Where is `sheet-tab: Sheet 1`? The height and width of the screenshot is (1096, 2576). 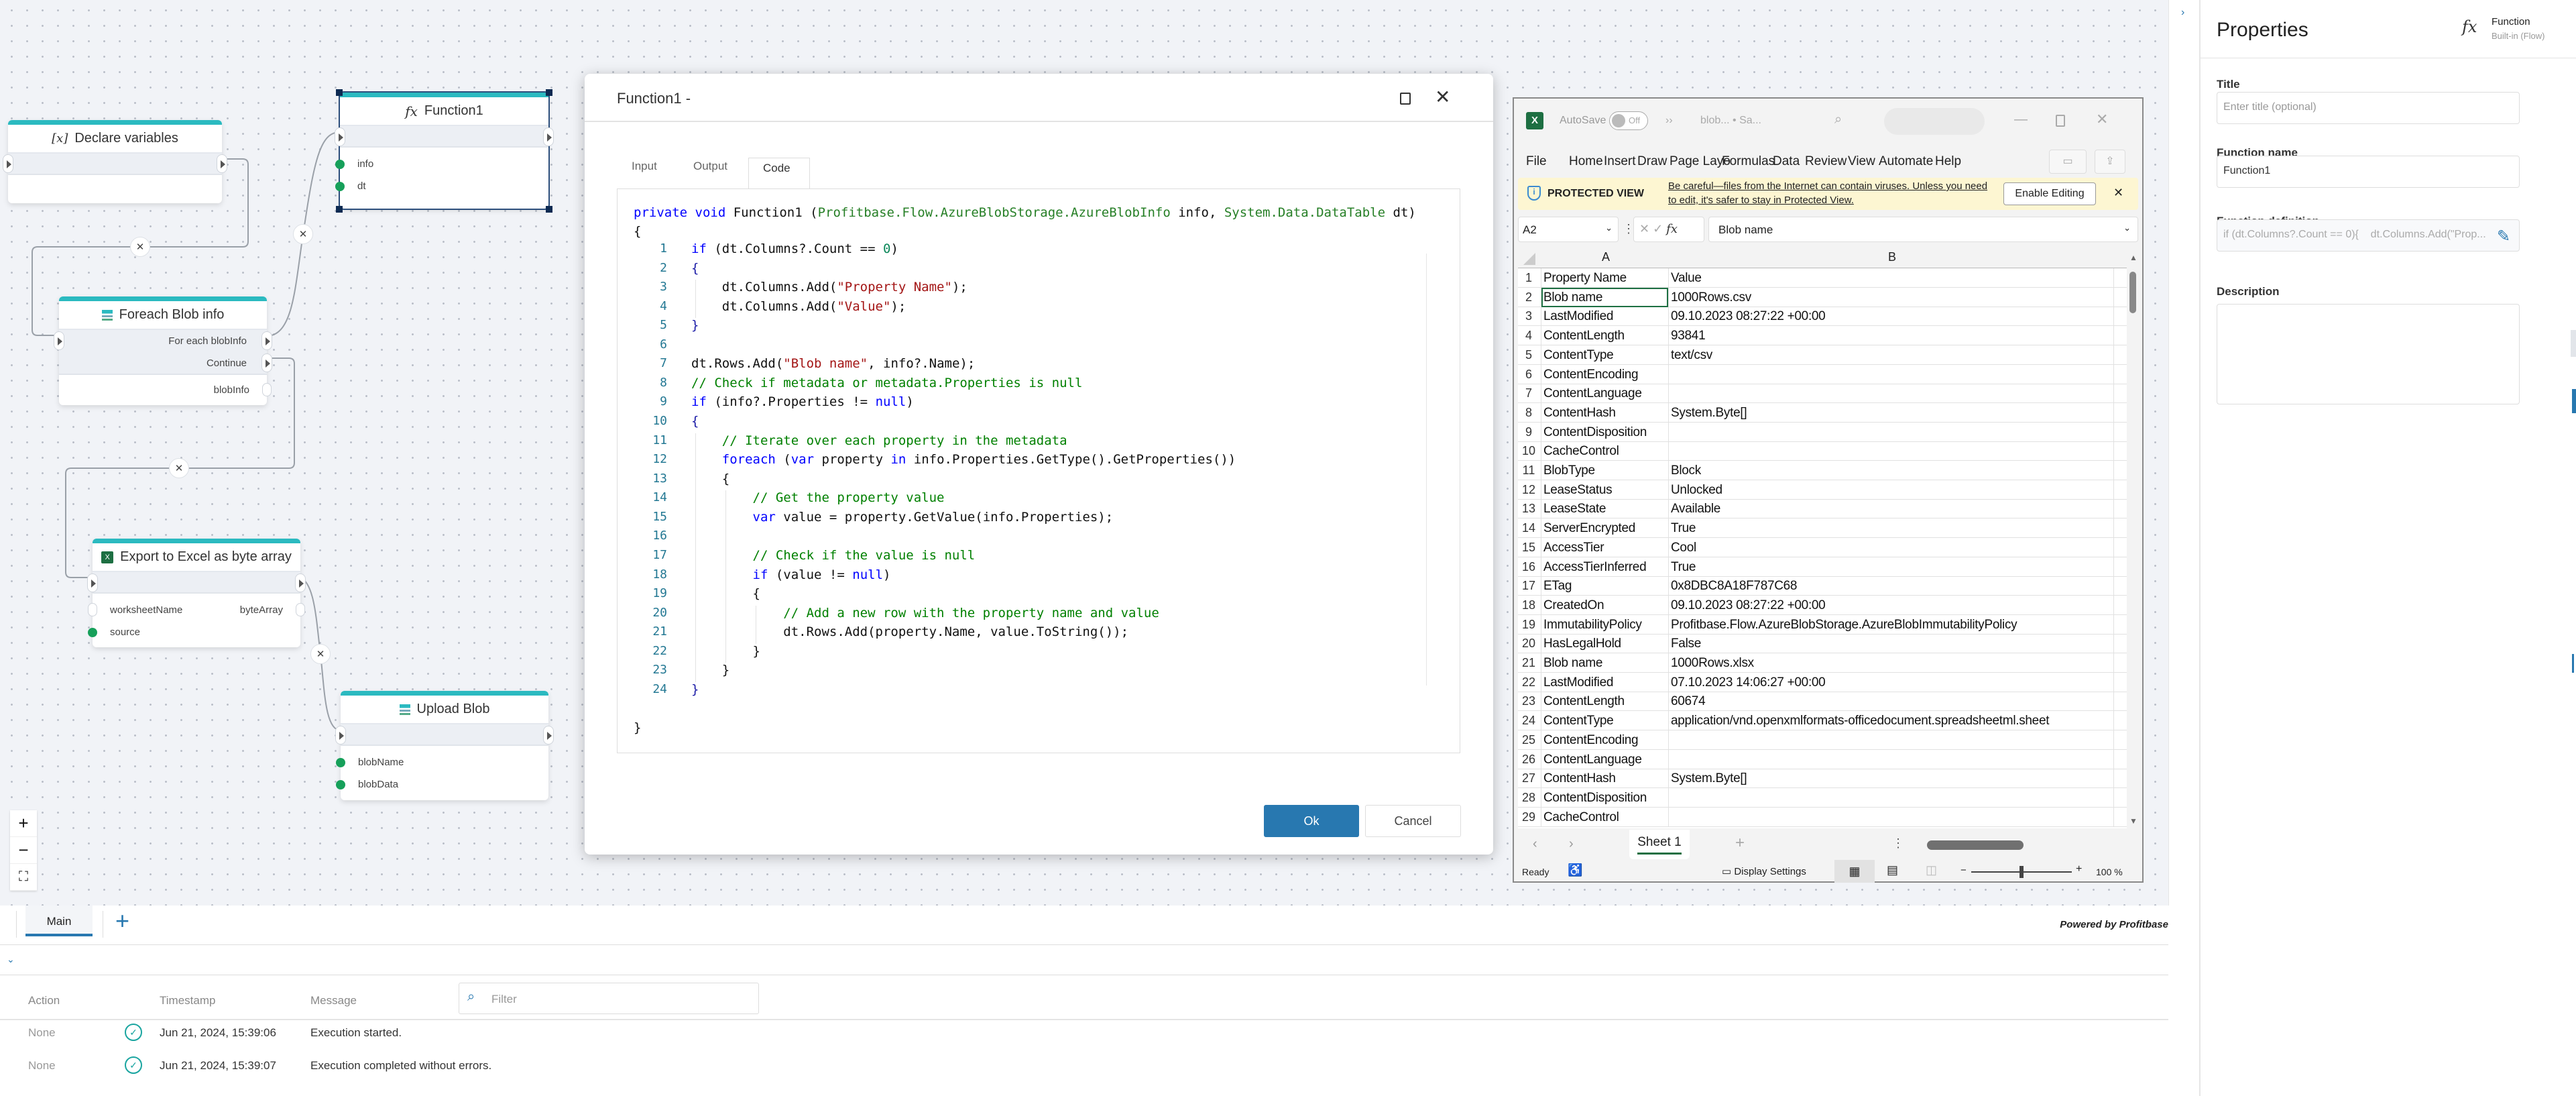
sheet-tab: Sheet 1 is located at coordinates (1659, 845).